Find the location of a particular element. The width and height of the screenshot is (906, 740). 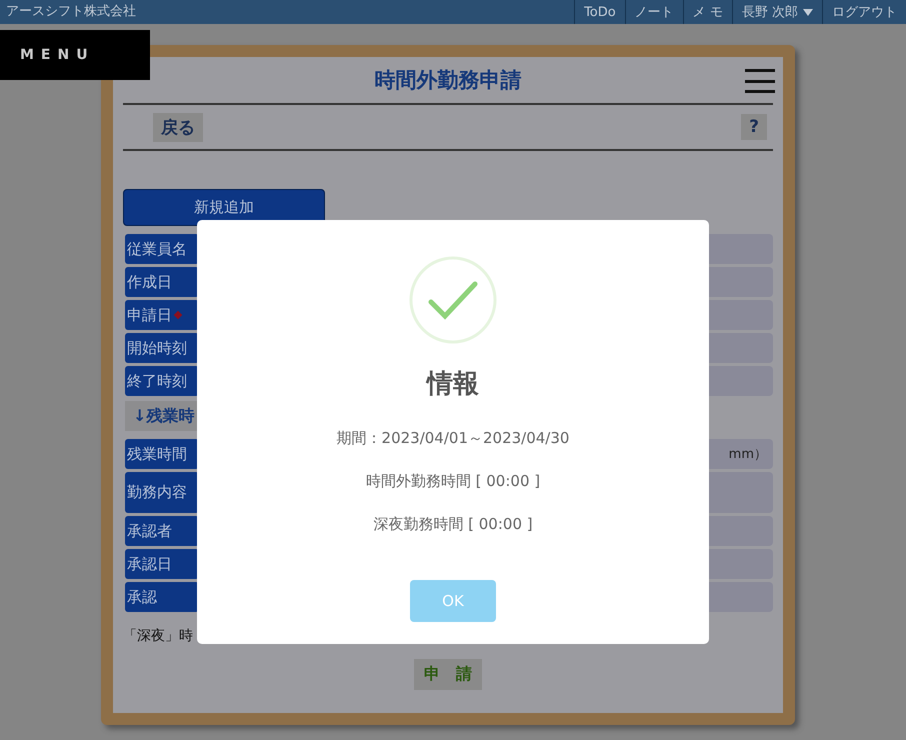

back-button: 戻る is located at coordinates (178, 127).